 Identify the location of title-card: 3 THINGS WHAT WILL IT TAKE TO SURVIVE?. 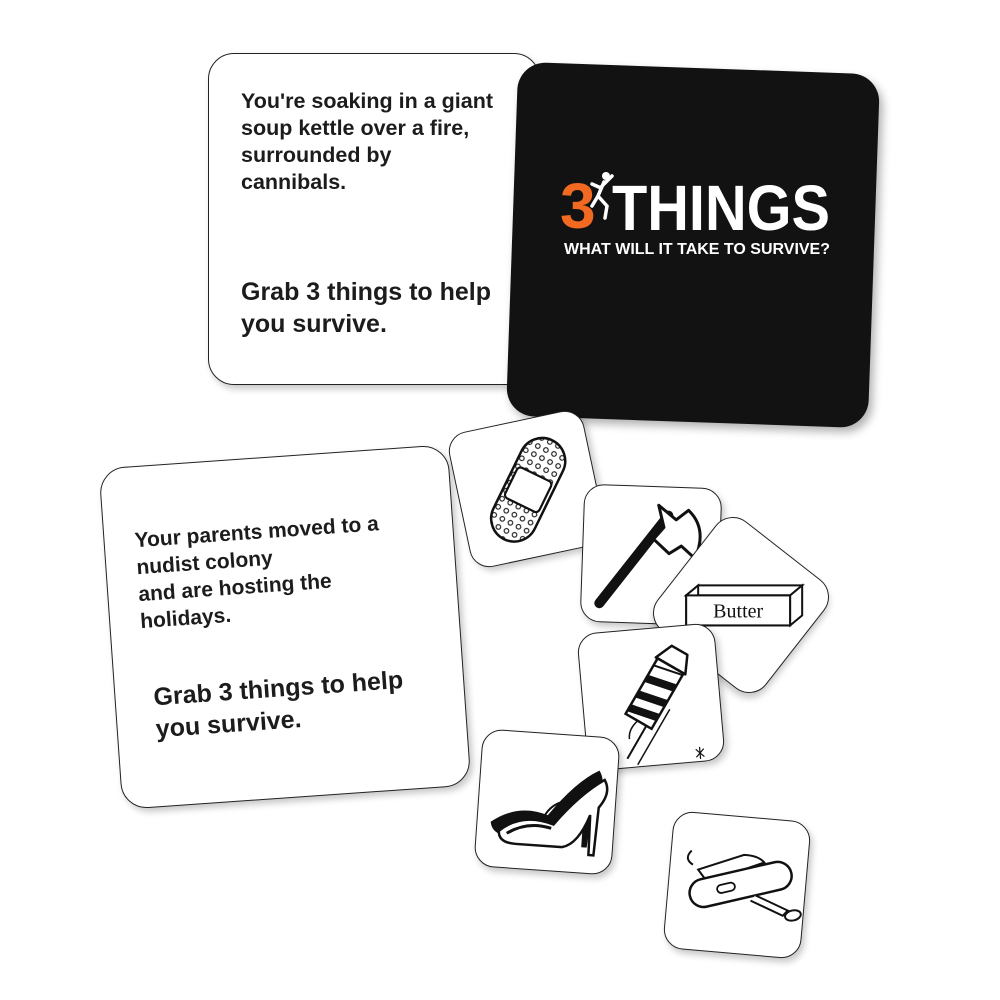
(693, 245).